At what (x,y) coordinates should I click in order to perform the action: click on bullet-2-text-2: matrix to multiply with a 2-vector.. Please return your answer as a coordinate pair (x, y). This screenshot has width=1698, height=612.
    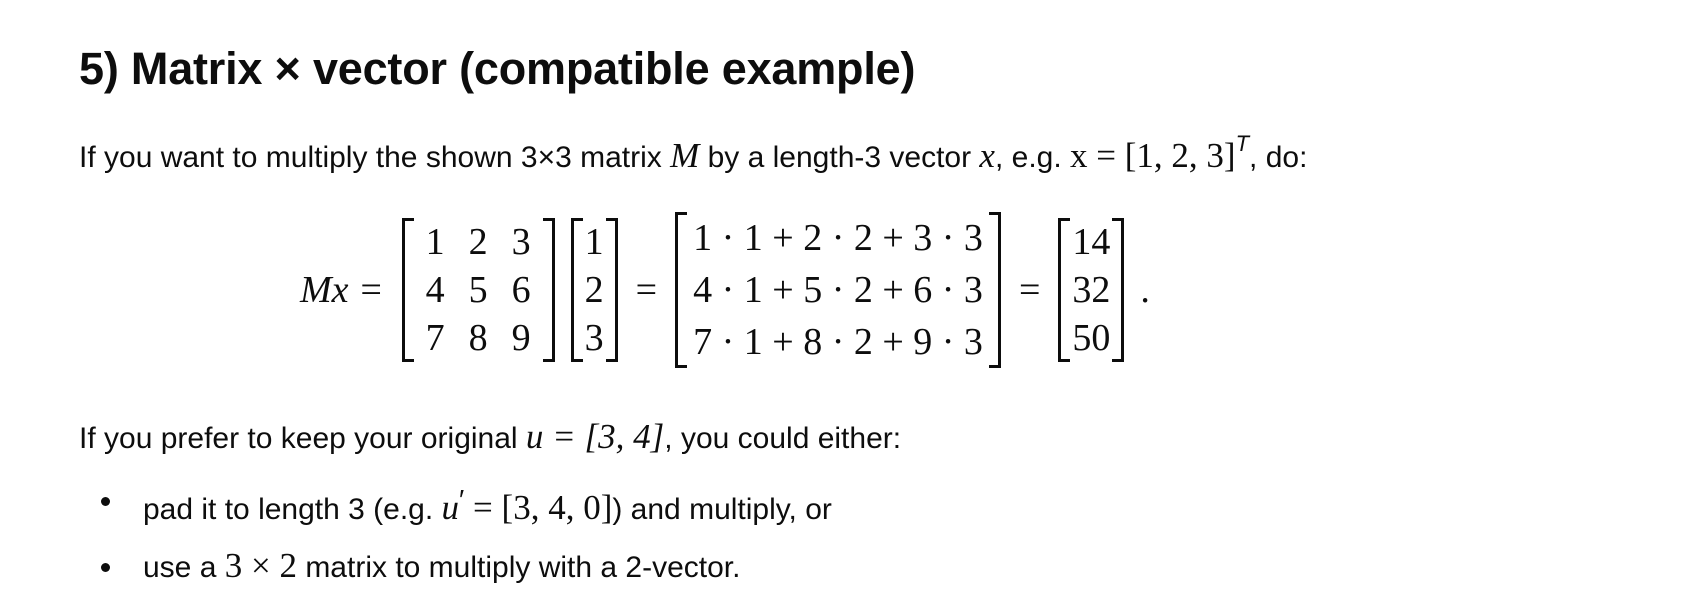
    Looking at the image, I should click on (518, 567).